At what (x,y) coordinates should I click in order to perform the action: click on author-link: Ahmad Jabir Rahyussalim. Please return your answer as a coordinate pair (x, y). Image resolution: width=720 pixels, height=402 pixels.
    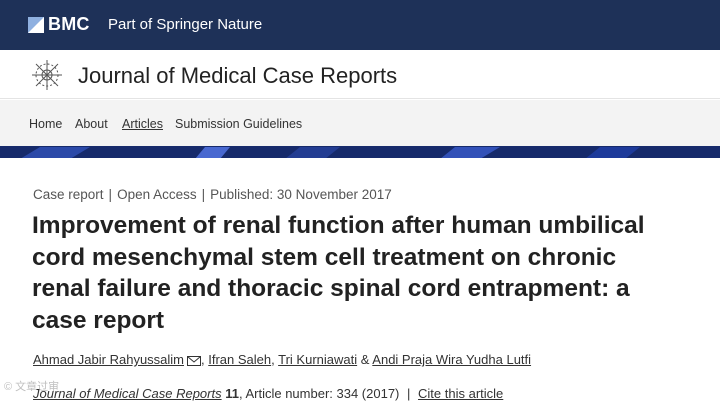
    Looking at the image, I should click on (108, 359).